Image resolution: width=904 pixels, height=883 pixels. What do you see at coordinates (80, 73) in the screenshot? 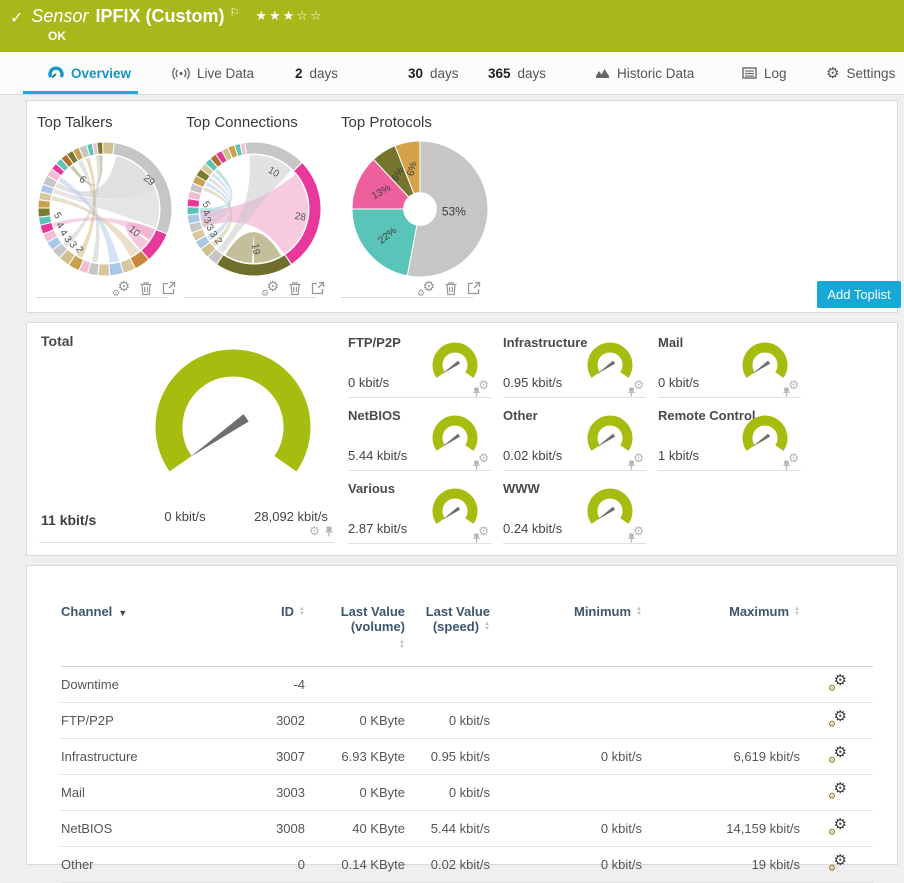
I see `tab-overview: Overview` at bounding box center [80, 73].